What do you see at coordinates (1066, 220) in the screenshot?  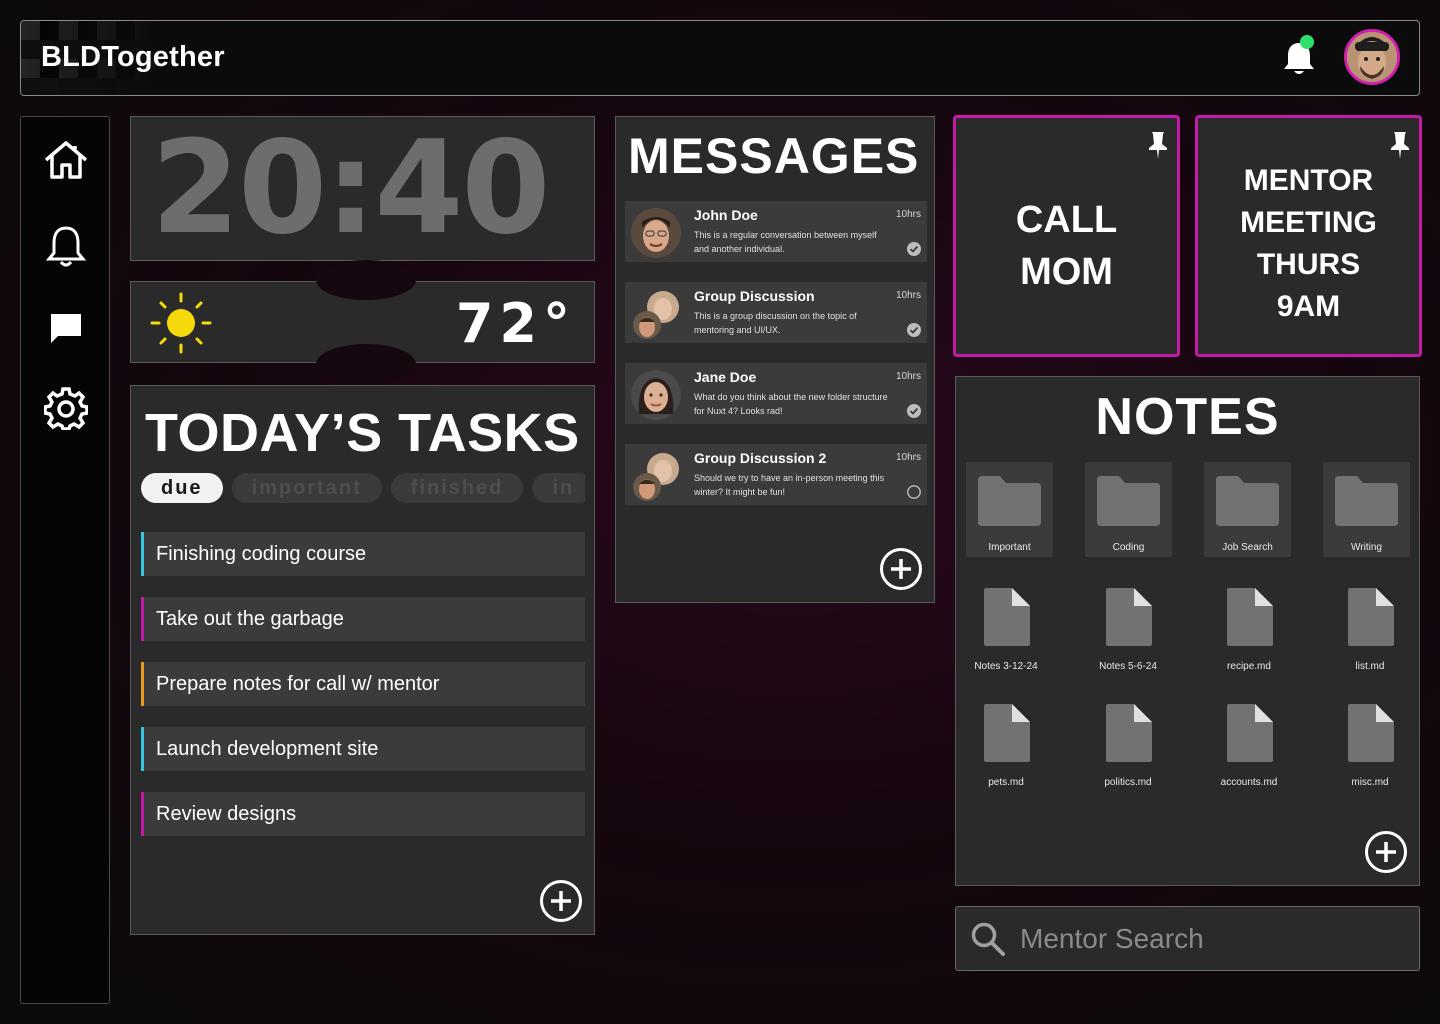 I see `sticky-line: CALL` at bounding box center [1066, 220].